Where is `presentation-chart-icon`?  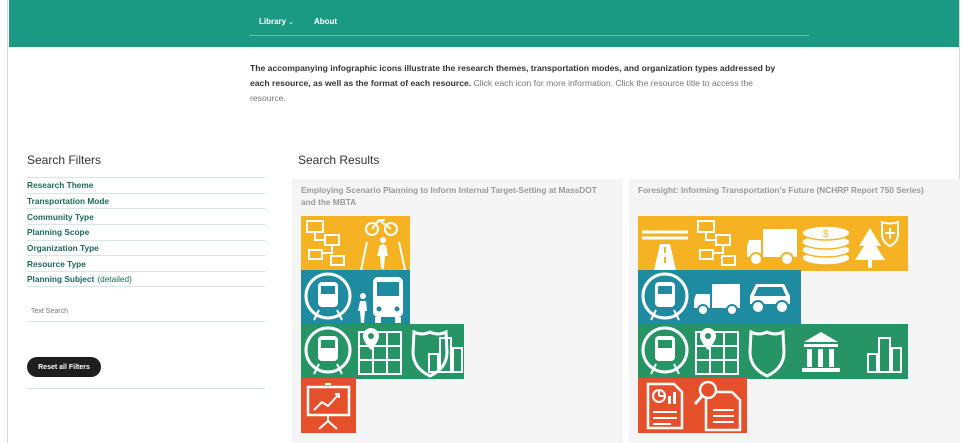 presentation-chart-icon is located at coordinates (328, 406).